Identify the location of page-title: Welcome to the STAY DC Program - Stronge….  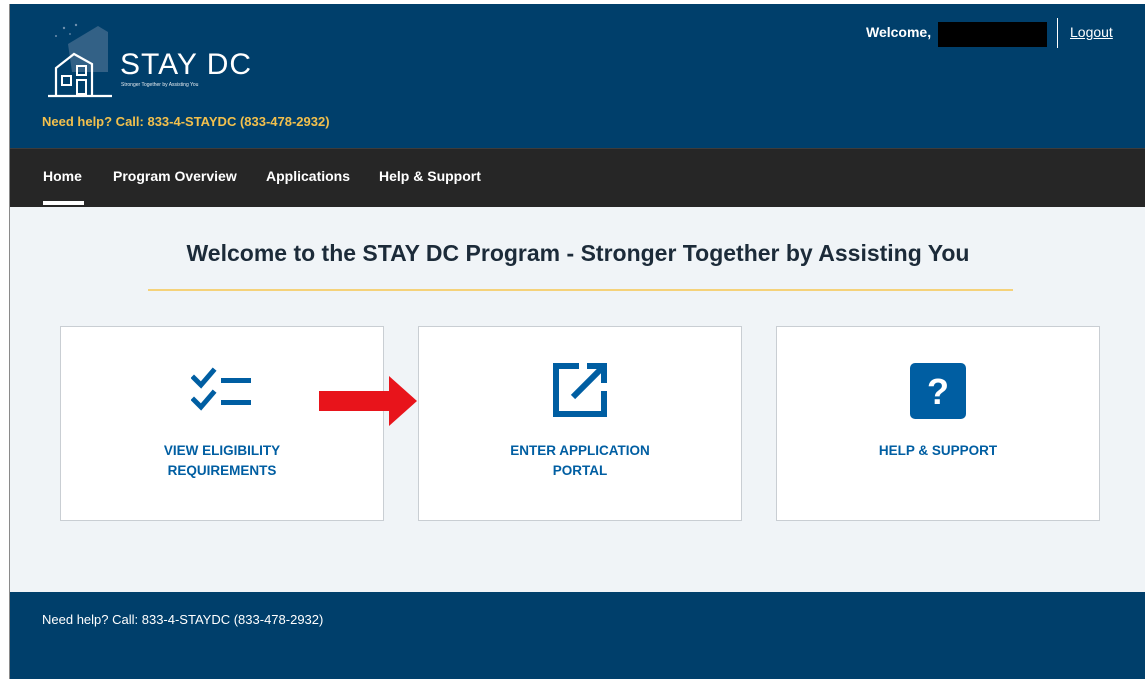
(578, 253).